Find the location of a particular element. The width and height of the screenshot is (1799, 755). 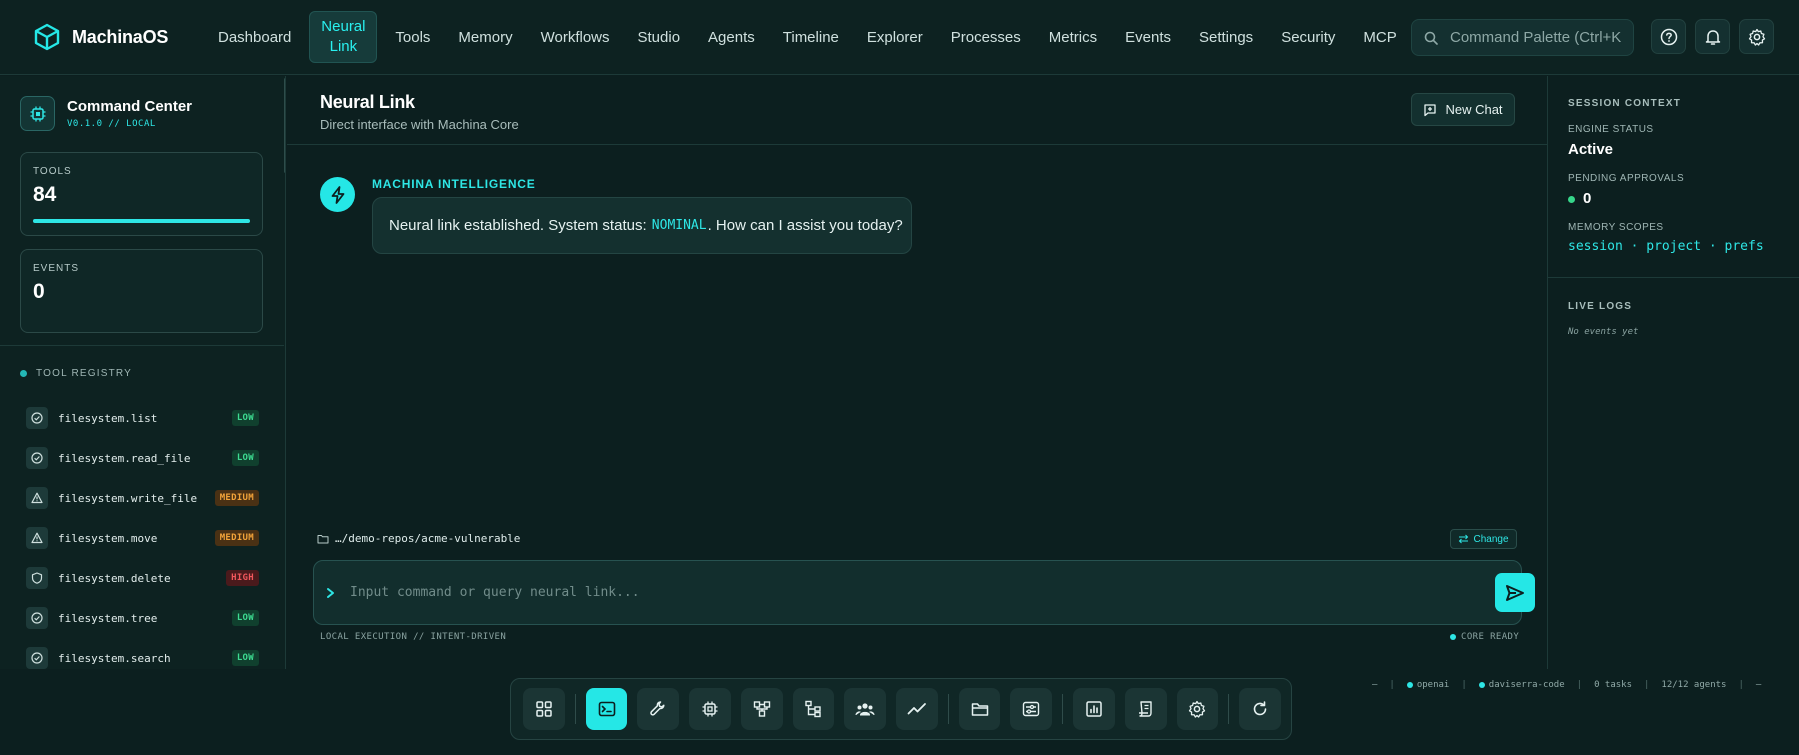

tools-stat-value: 84 is located at coordinates (45, 194).